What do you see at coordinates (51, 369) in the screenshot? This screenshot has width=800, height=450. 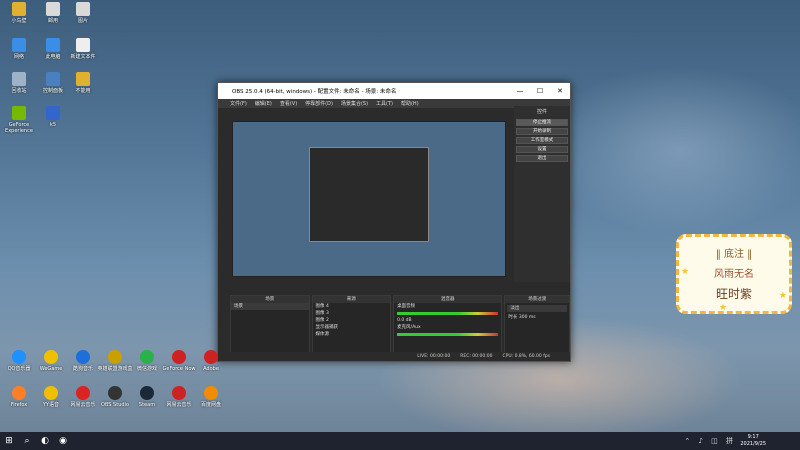 I see `desktop-icon-label: WeGame` at bounding box center [51, 369].